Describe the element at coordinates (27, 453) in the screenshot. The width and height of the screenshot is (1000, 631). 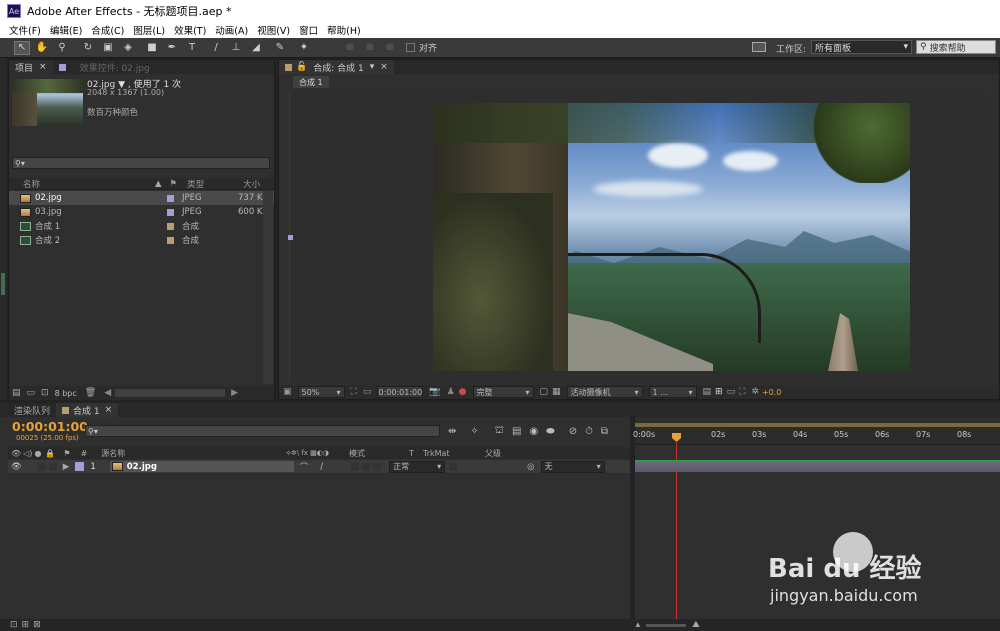
I see `audio-toggle-icon: ◁)` at that location.